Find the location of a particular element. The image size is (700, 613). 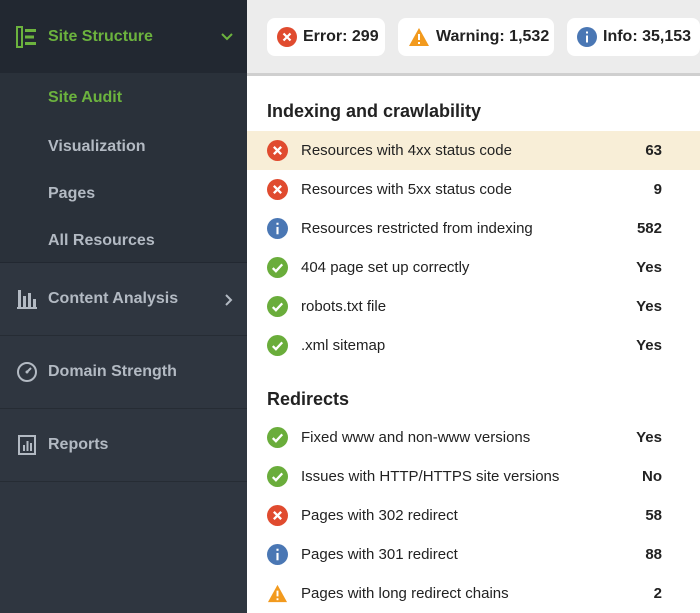

issue-row: Issues with HTTP/HTTPS site versions No is located at coordinates (473, 476).